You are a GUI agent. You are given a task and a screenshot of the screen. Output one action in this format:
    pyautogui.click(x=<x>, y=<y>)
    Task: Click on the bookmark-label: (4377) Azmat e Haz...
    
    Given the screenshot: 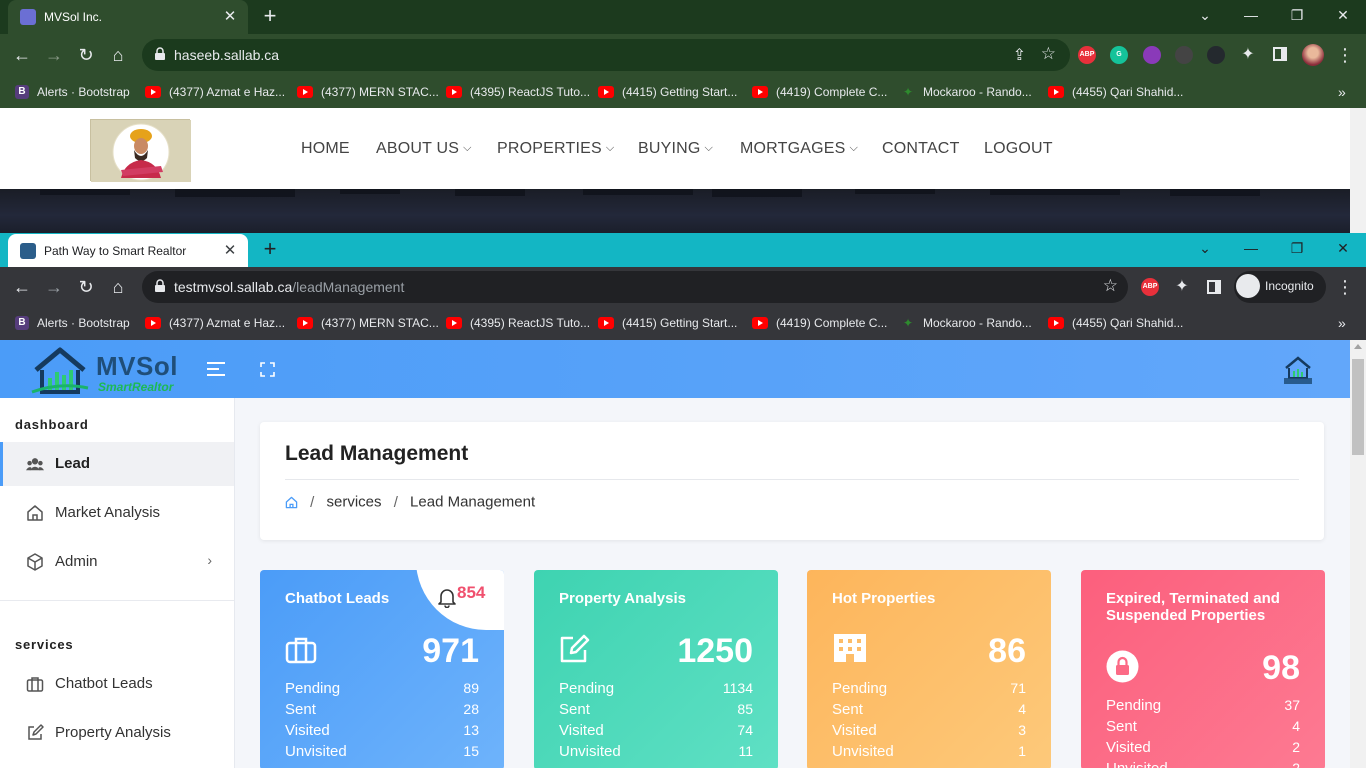 What is the action you would take?
    pyautogui.click(x=227, y=92)
    